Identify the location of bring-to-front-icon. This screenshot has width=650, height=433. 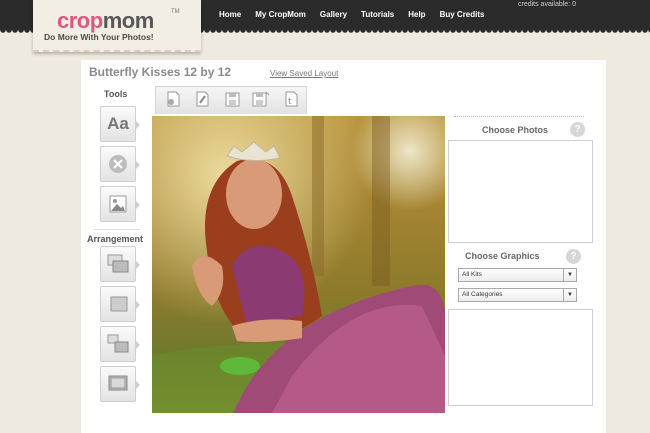
(118, 263).